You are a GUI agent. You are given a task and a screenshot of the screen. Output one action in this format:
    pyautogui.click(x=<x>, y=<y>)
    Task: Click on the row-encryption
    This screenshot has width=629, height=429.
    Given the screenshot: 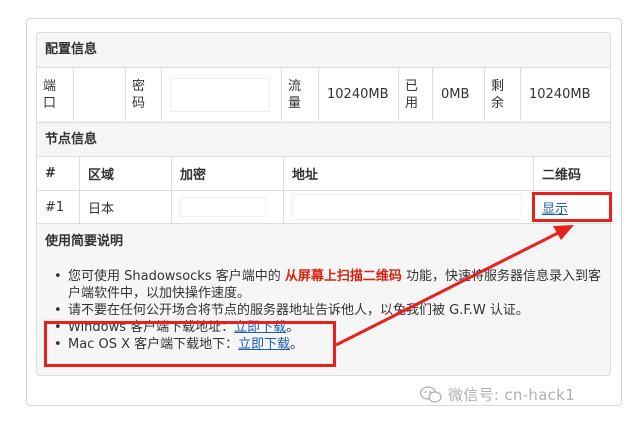 What is the action you would take?
    pyautogui.click(x=227, y=207)
    